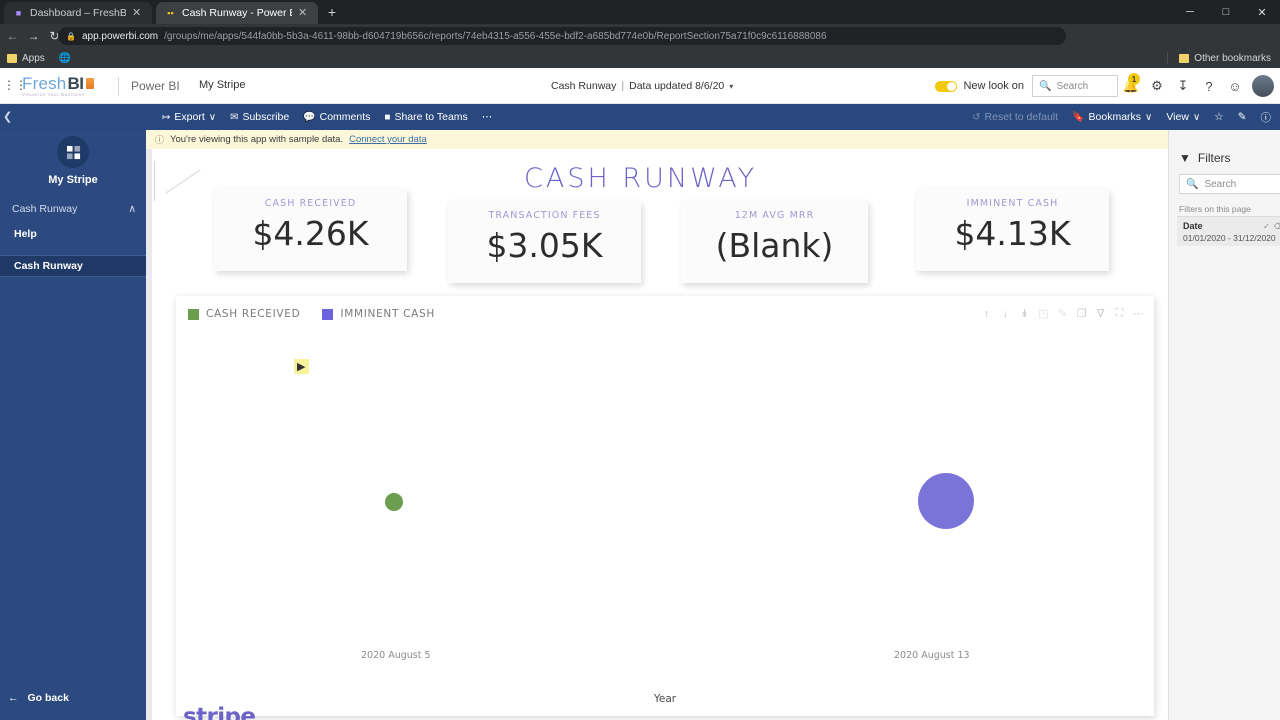 This screenshot has width=1280, height=720. I want to click on kpi-card-cash-received: CASH RECEIVED $4.26K, so click(310, 230).